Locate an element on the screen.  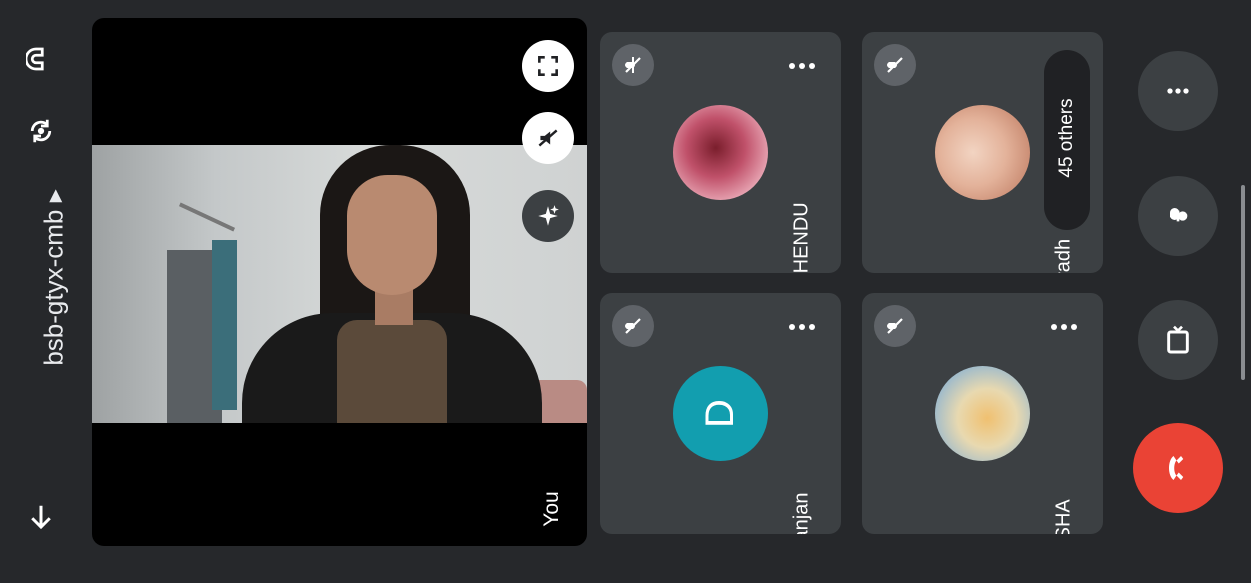
participant-name: TIASHA is located at coordinates (1064, 463).